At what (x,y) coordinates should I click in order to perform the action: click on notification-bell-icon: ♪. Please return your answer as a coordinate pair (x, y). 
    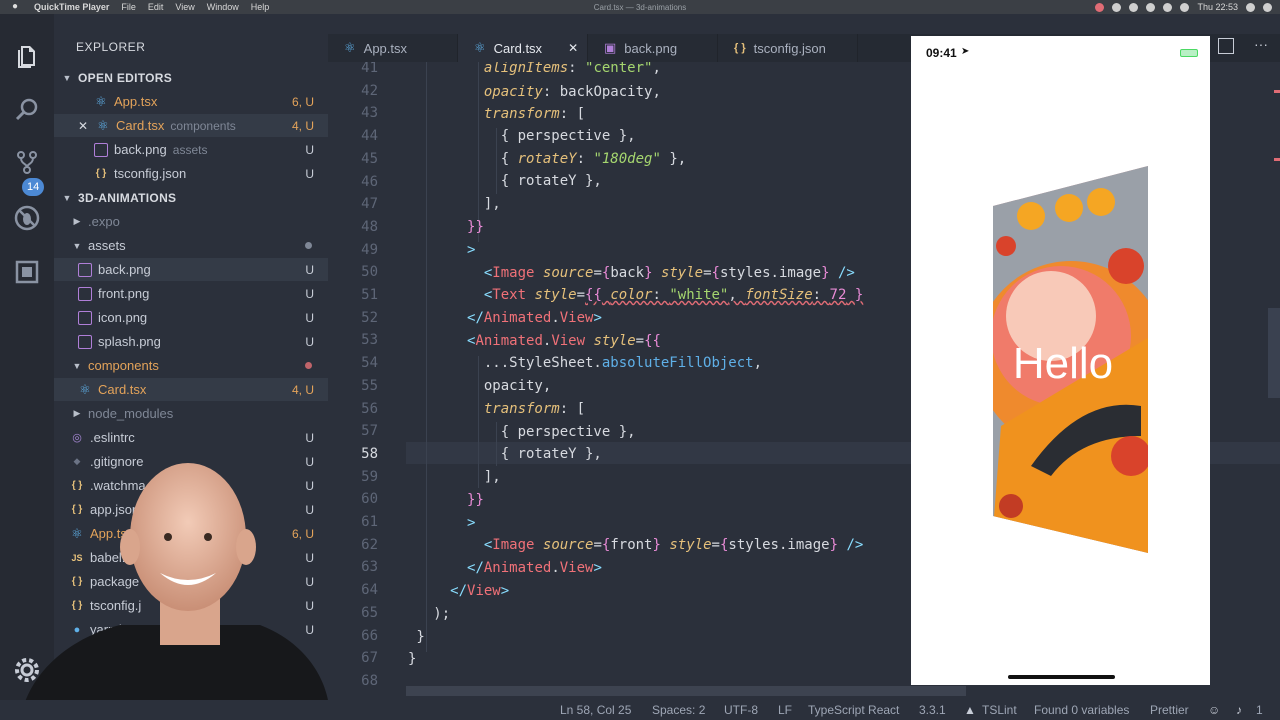
    Looking at the image, I should click on (1239, 710).